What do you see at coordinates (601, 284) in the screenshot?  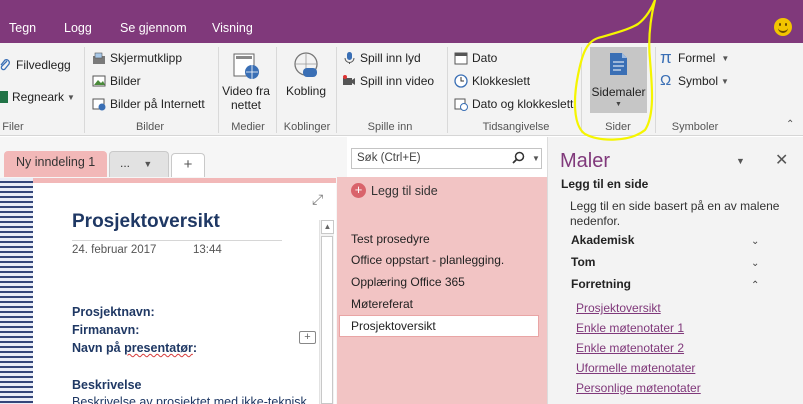 I see `category-forretning: Forretning` at bounding box center [601, 284].